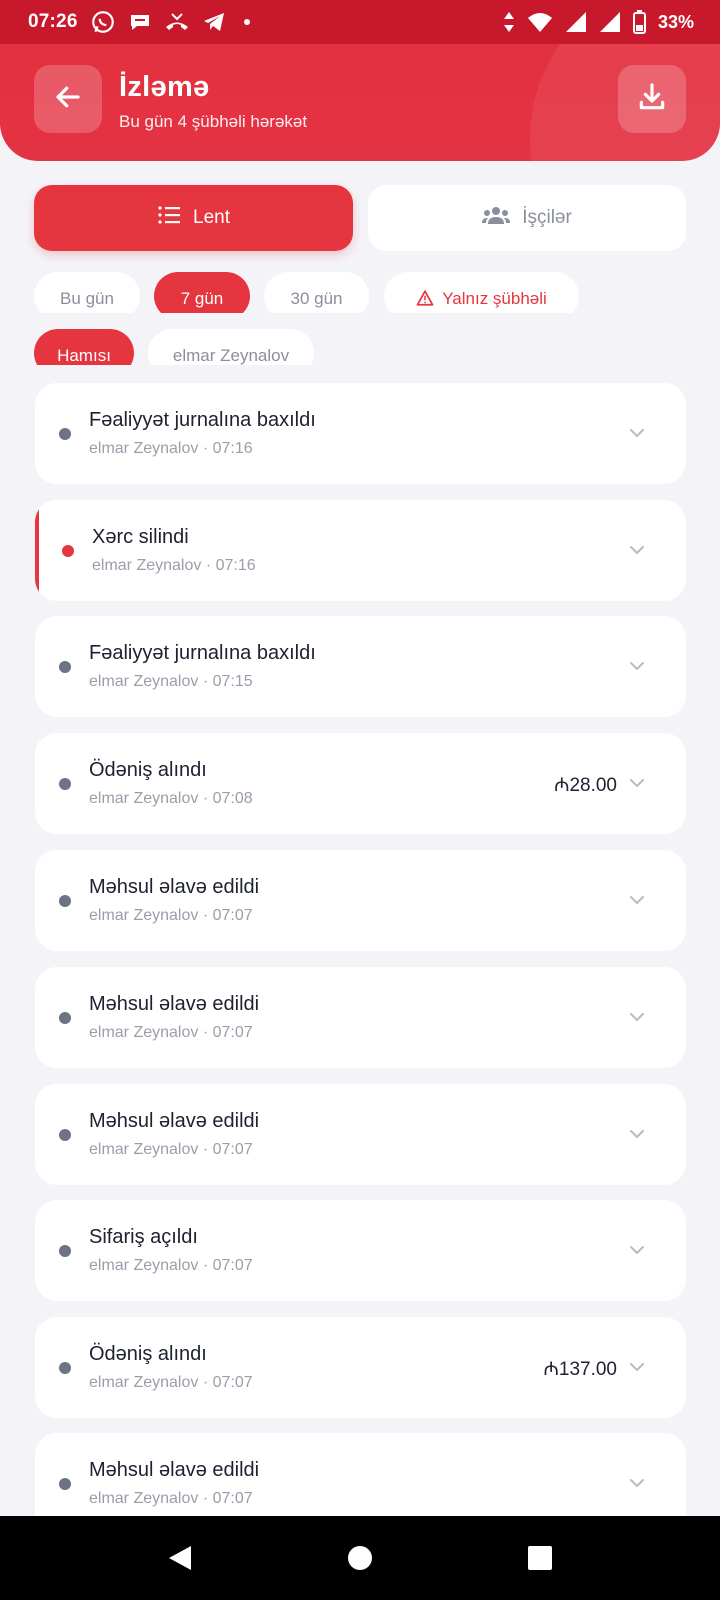  What do you see at coordinates (177, 22) in the screenshot?
I see `missed-call-icon` at bounding box center [177, 22].